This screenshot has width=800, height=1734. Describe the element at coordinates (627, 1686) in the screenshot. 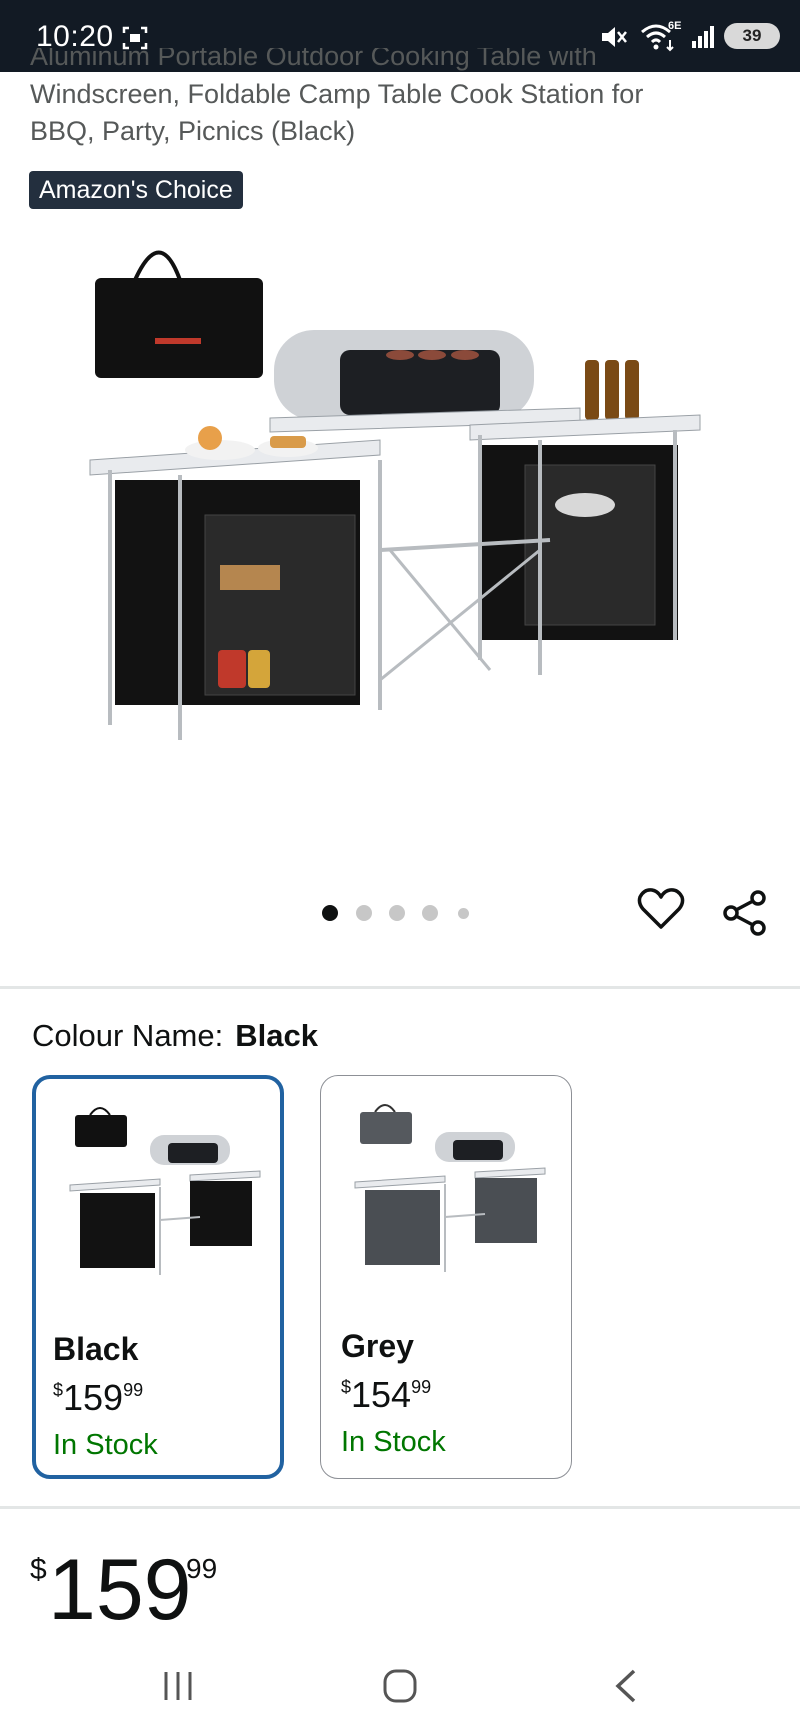

I see `back-icon` at that location.